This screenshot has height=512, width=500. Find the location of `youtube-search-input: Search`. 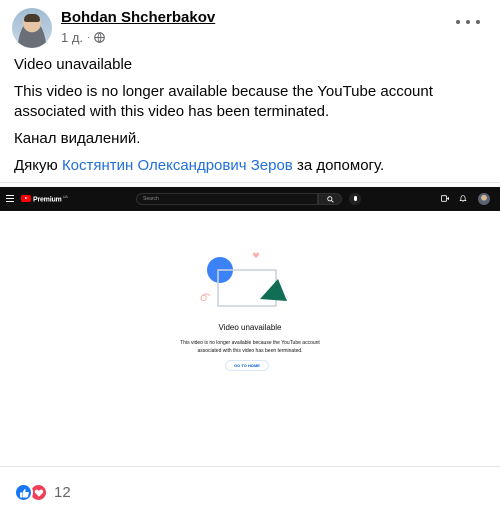

youtube-search-input: Search is located at coordinates (227, 199).